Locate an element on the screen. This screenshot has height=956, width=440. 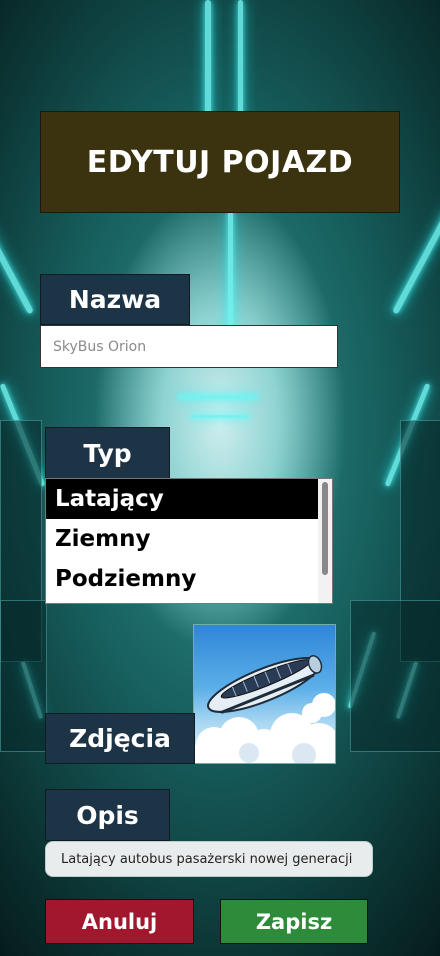
type-option-ground: Ziemny is located at coordinates (182, 539).